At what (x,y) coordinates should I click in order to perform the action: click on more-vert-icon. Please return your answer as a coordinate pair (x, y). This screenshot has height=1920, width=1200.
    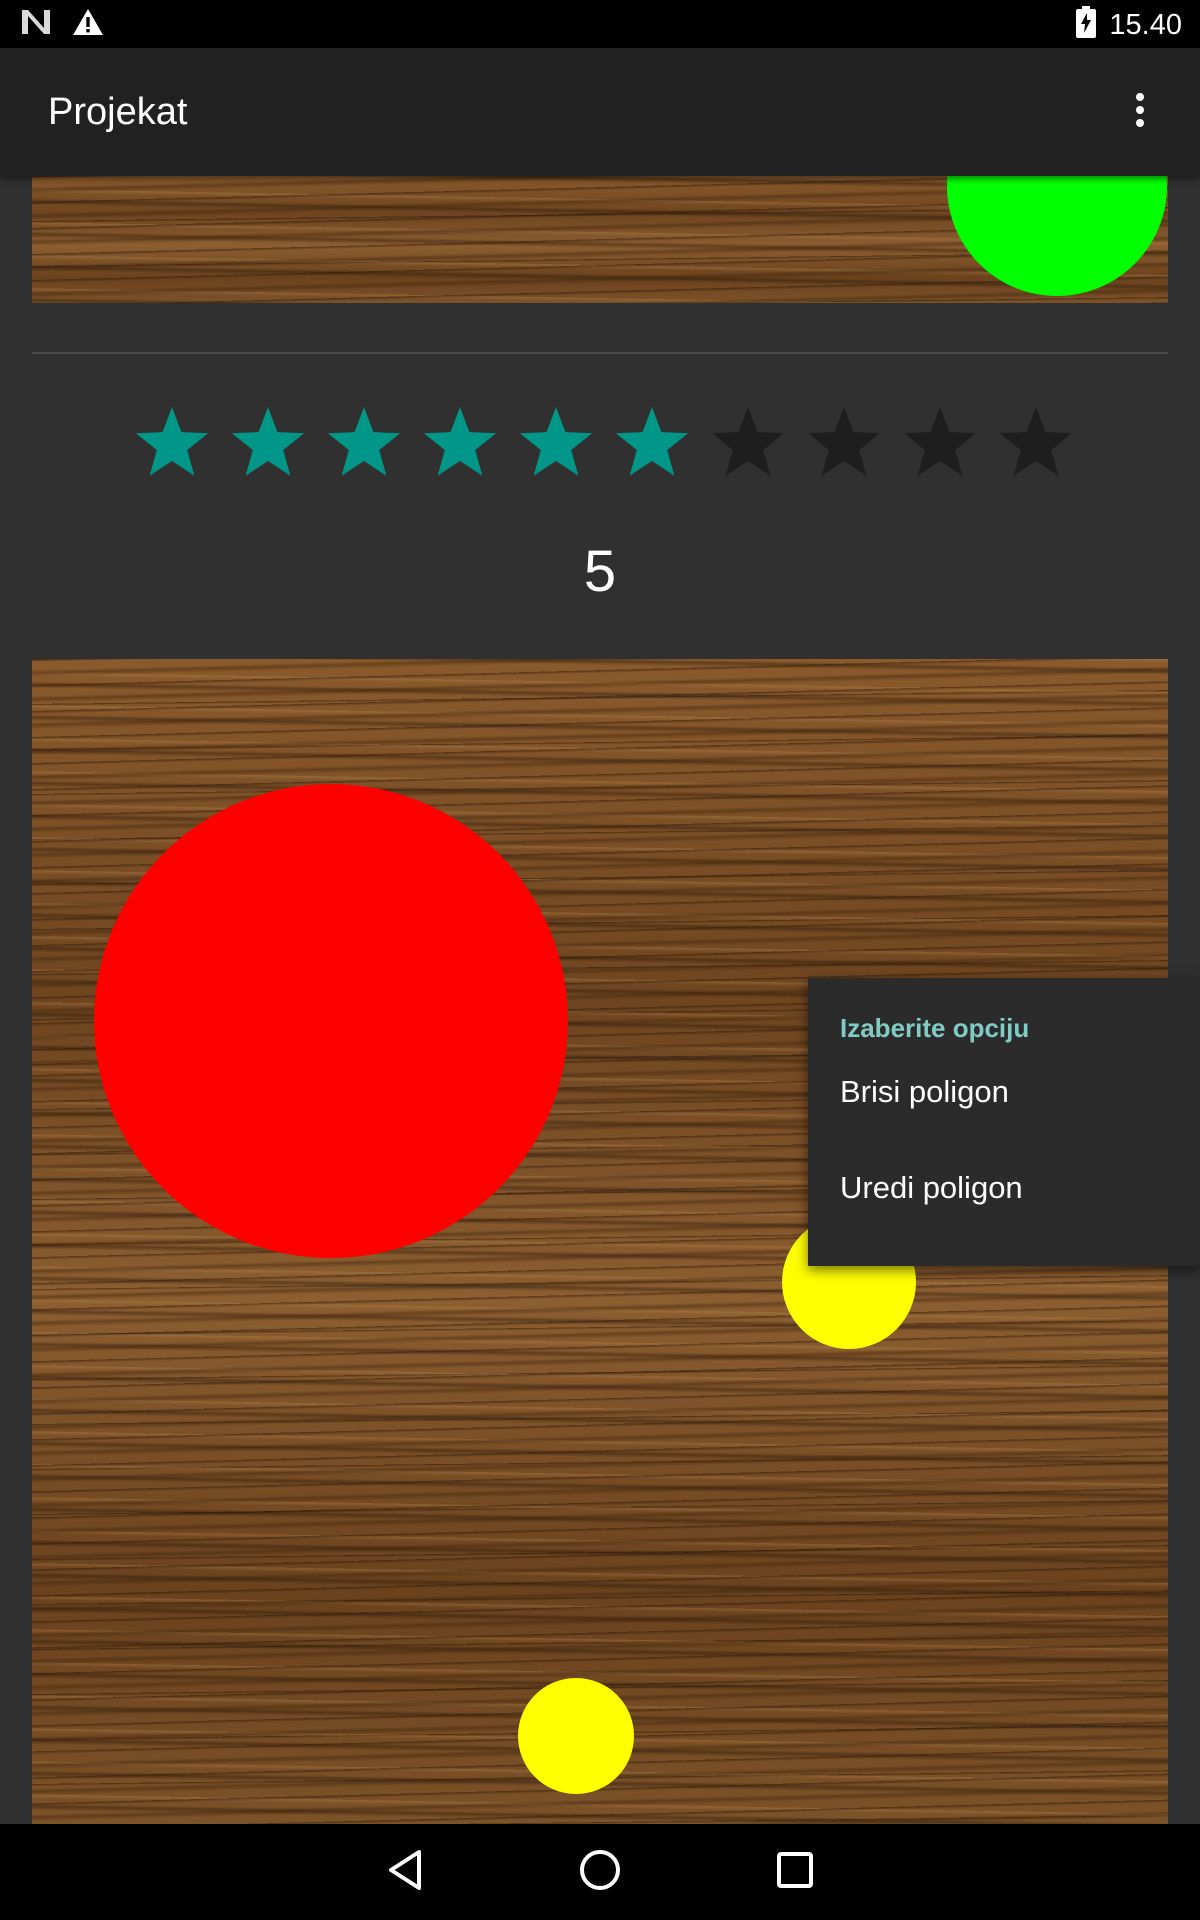
    Looking at the image, I should click on (1140, 112).